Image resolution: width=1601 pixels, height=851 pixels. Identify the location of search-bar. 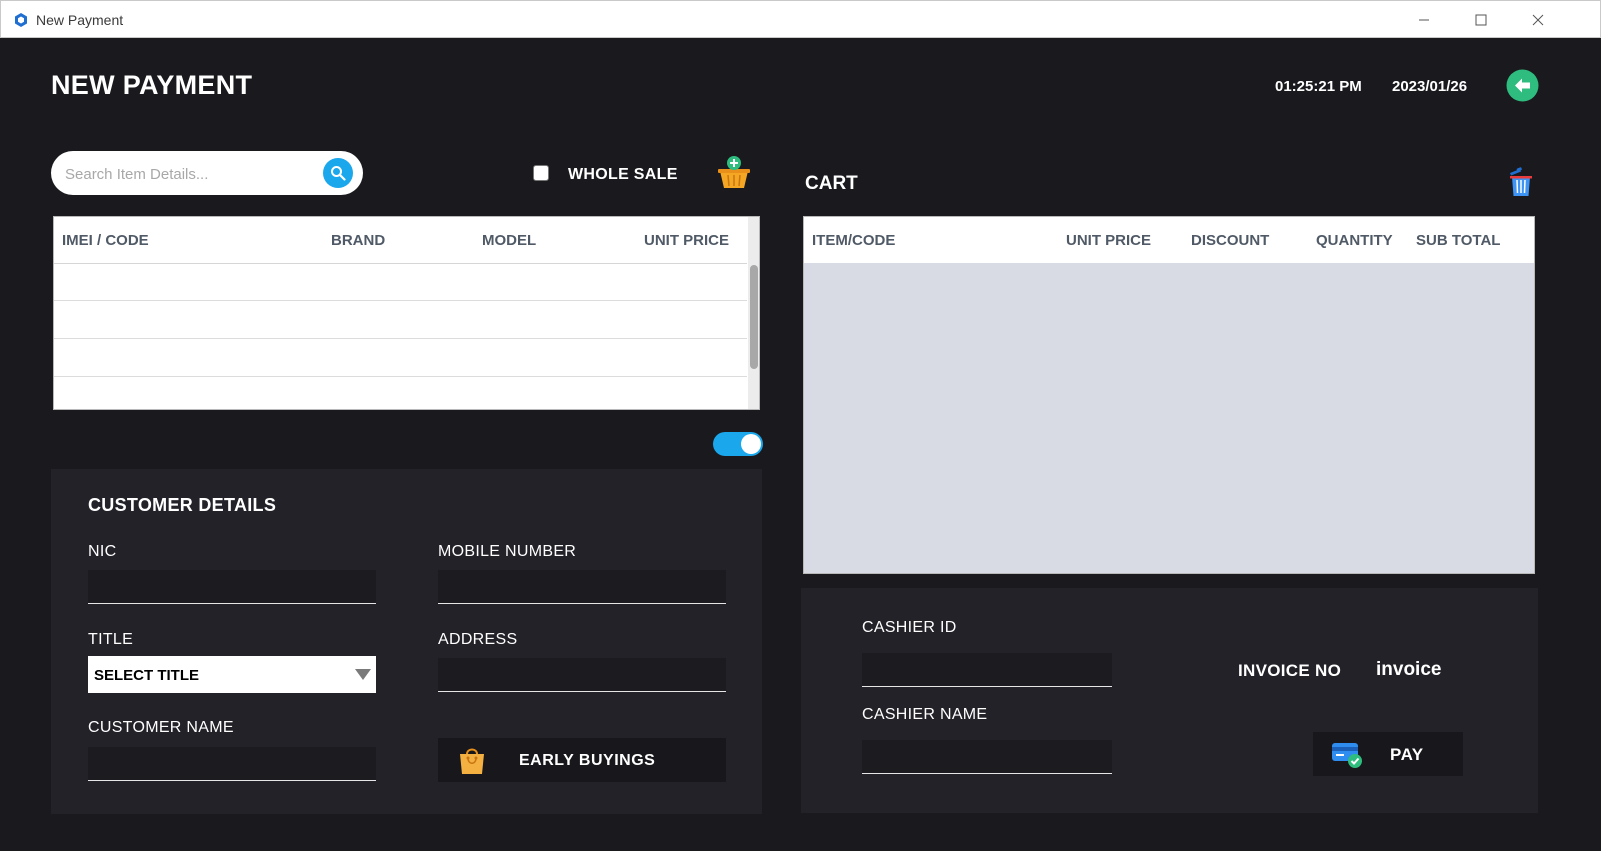
(207, 174).